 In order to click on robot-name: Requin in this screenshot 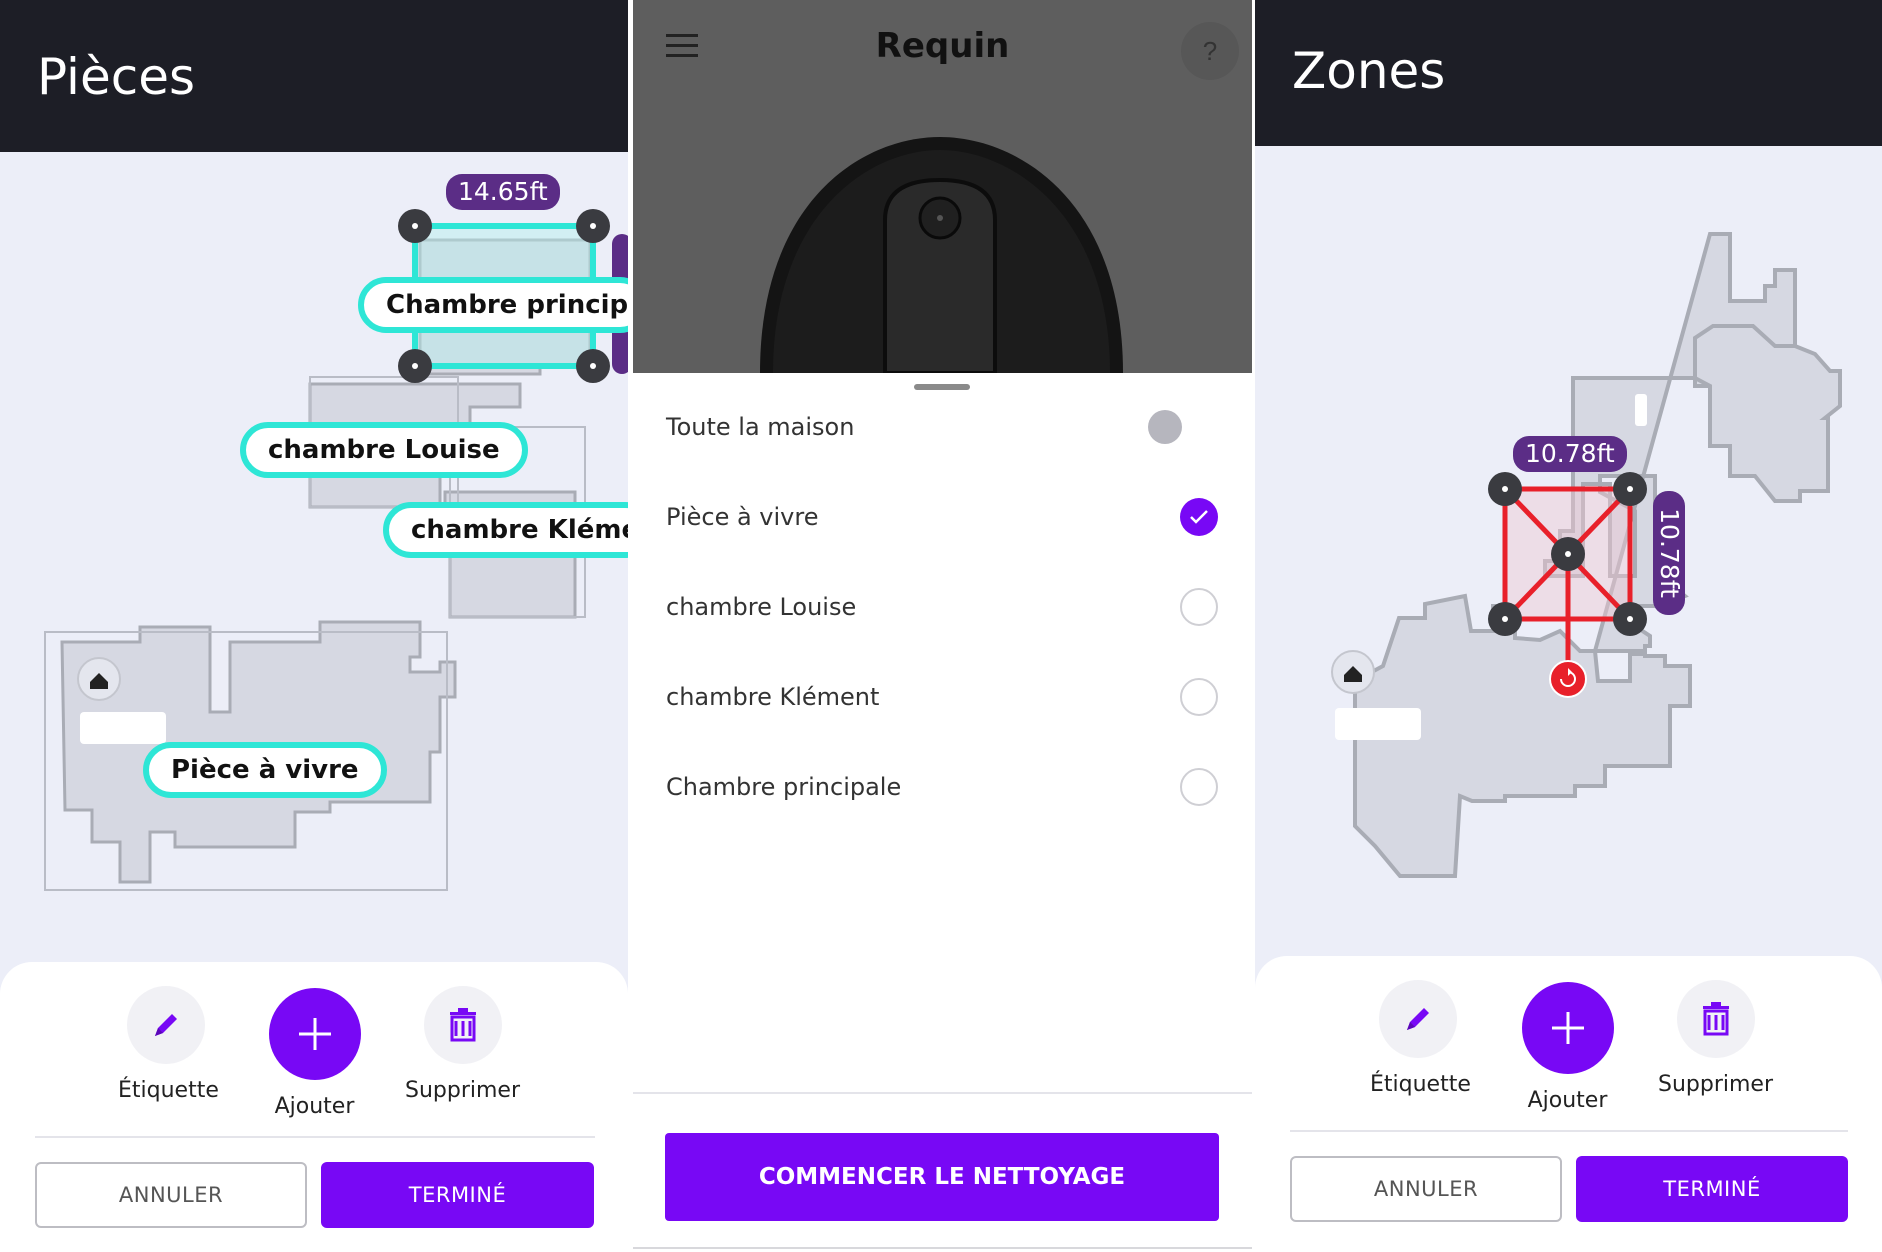, I will do `click(942, 46)`.